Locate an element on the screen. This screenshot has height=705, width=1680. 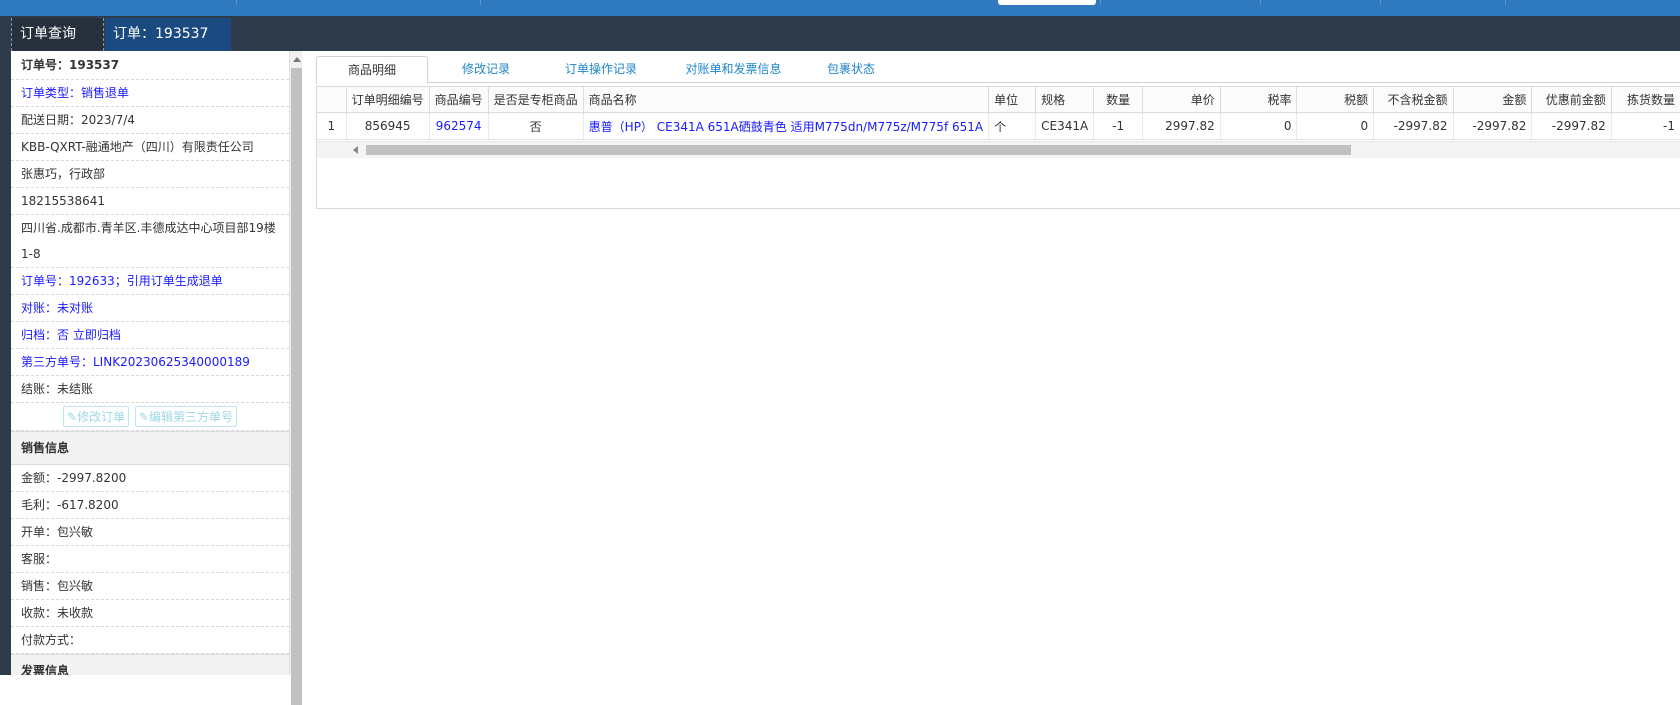
col-header-quantity: 数量 is located at coordinates (1118, 100).